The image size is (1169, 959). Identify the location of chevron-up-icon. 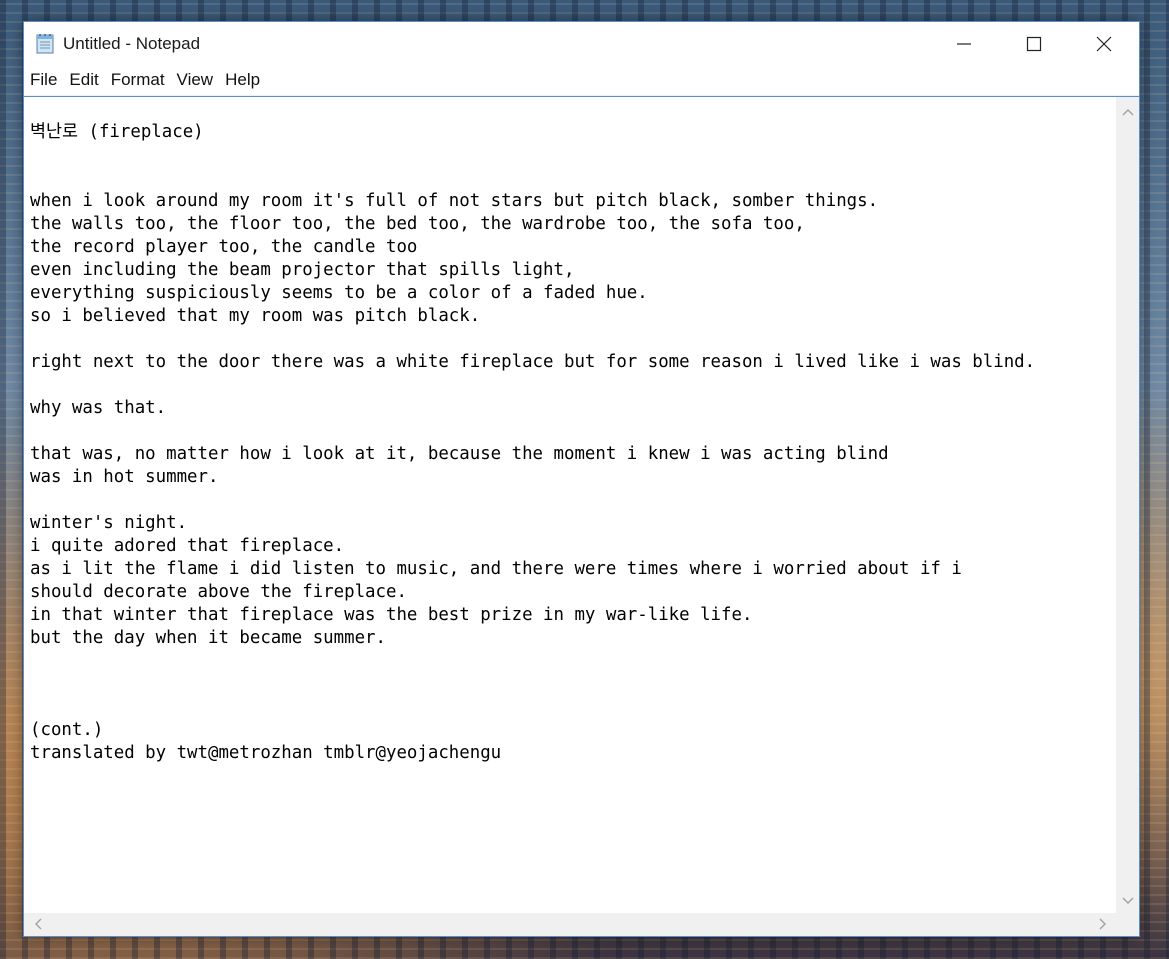
(1128, 110).